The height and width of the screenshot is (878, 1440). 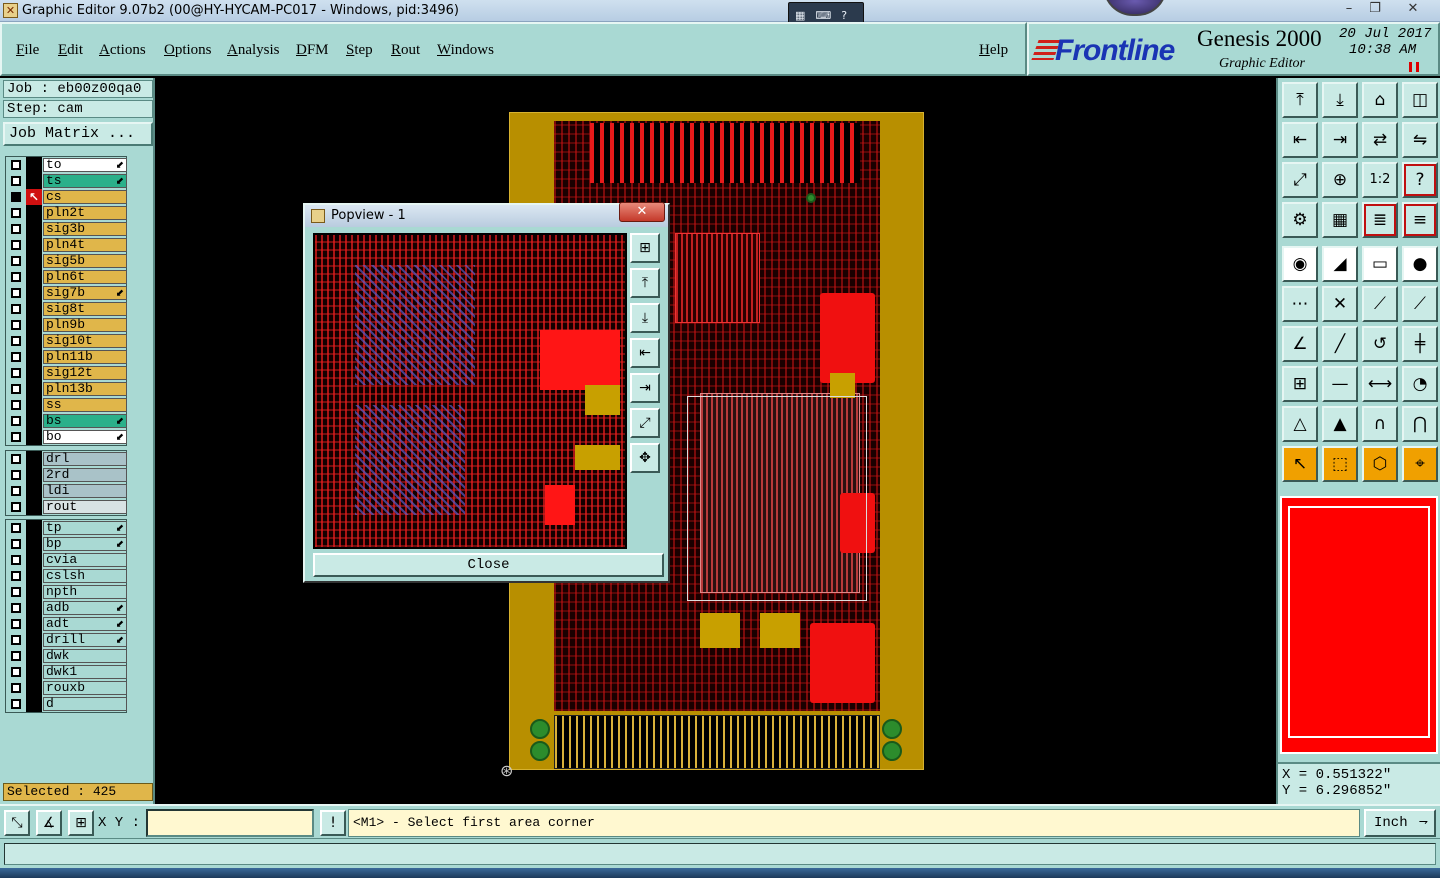 I want to click on expand-icon: ⤢, so click(x=645, y=423).